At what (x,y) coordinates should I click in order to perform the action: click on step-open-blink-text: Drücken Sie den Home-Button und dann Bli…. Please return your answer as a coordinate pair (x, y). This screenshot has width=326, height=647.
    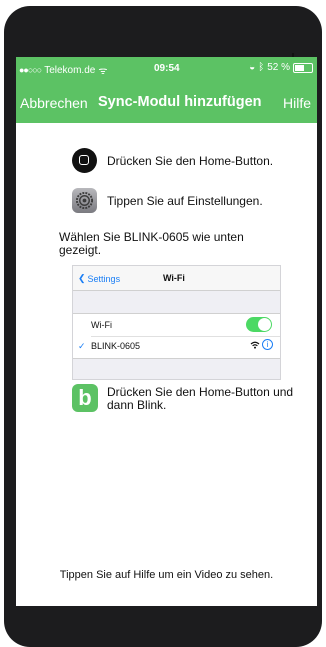
    Looking at the image, I should click on (200, 398).